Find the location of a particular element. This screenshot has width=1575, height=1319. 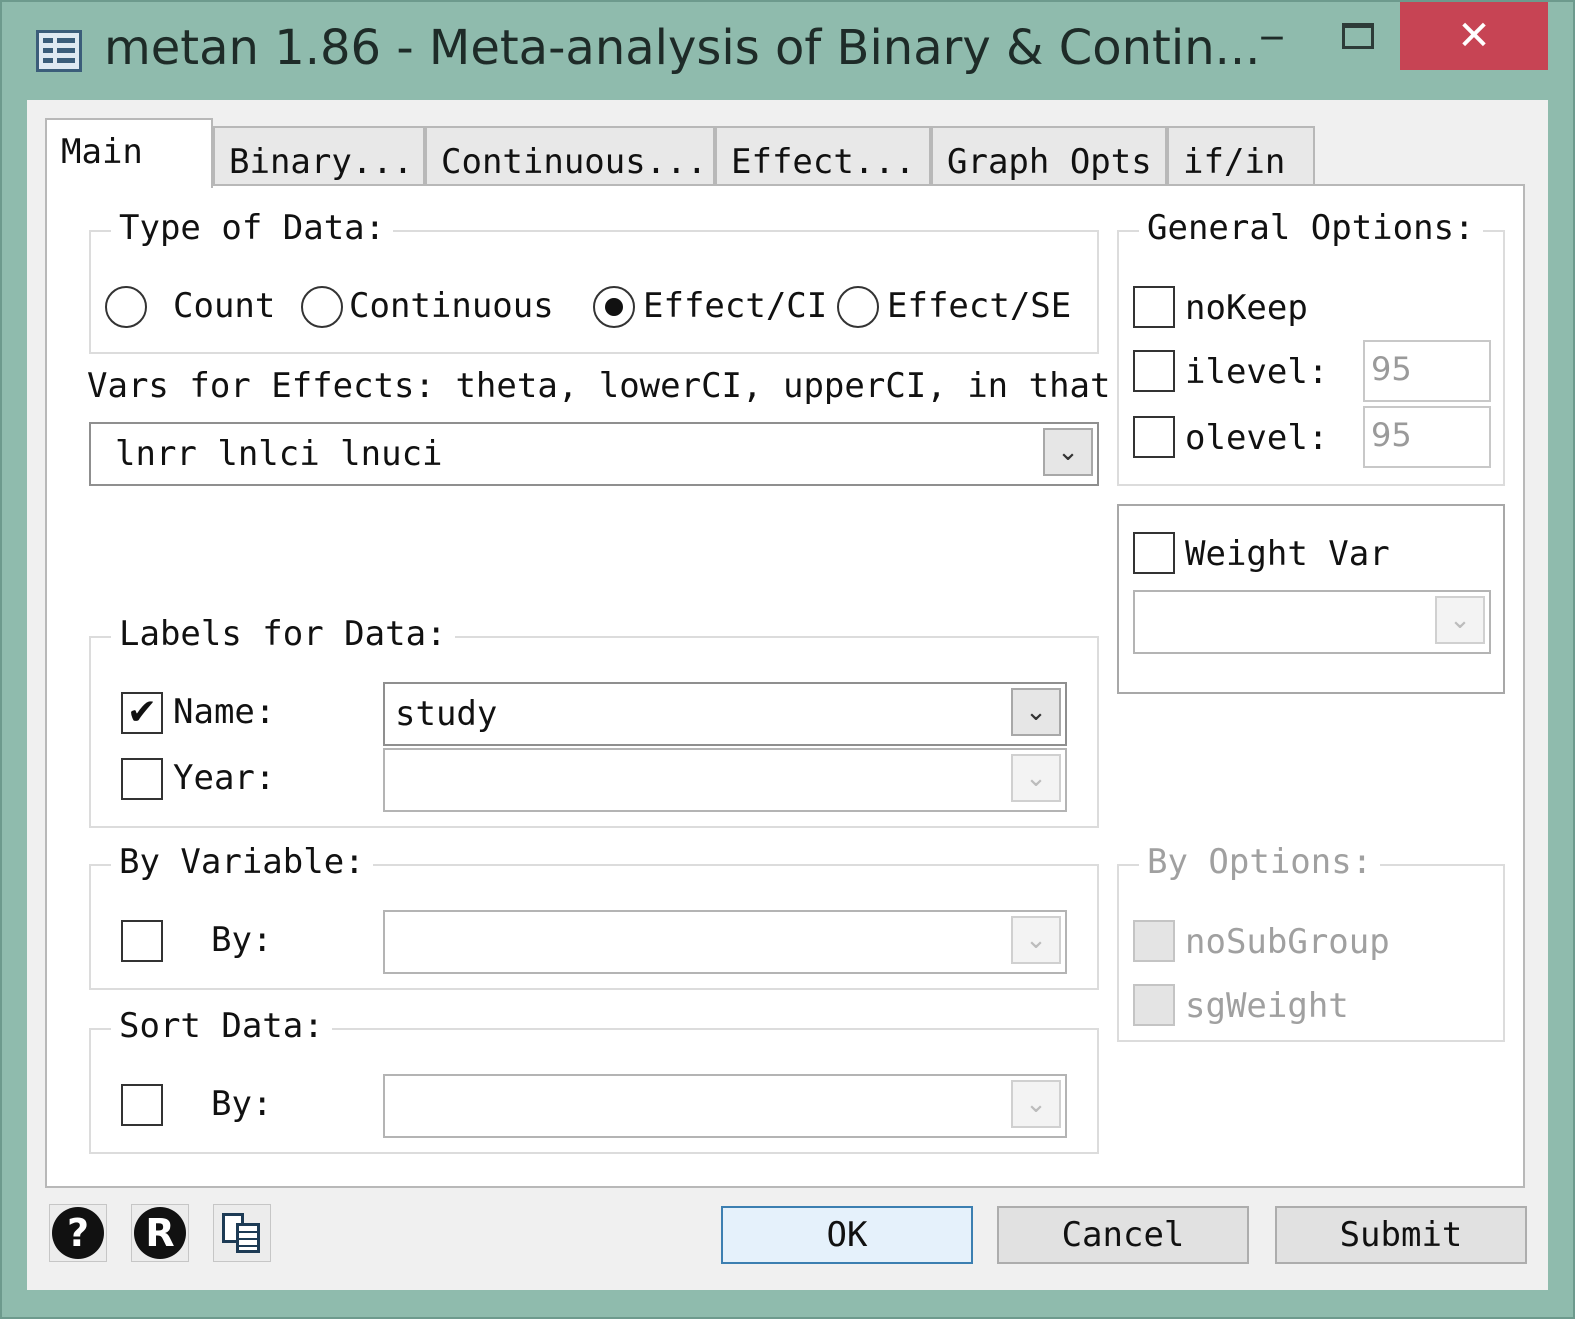

minimize-button: ‒ is located at coordinates (1272, 36).